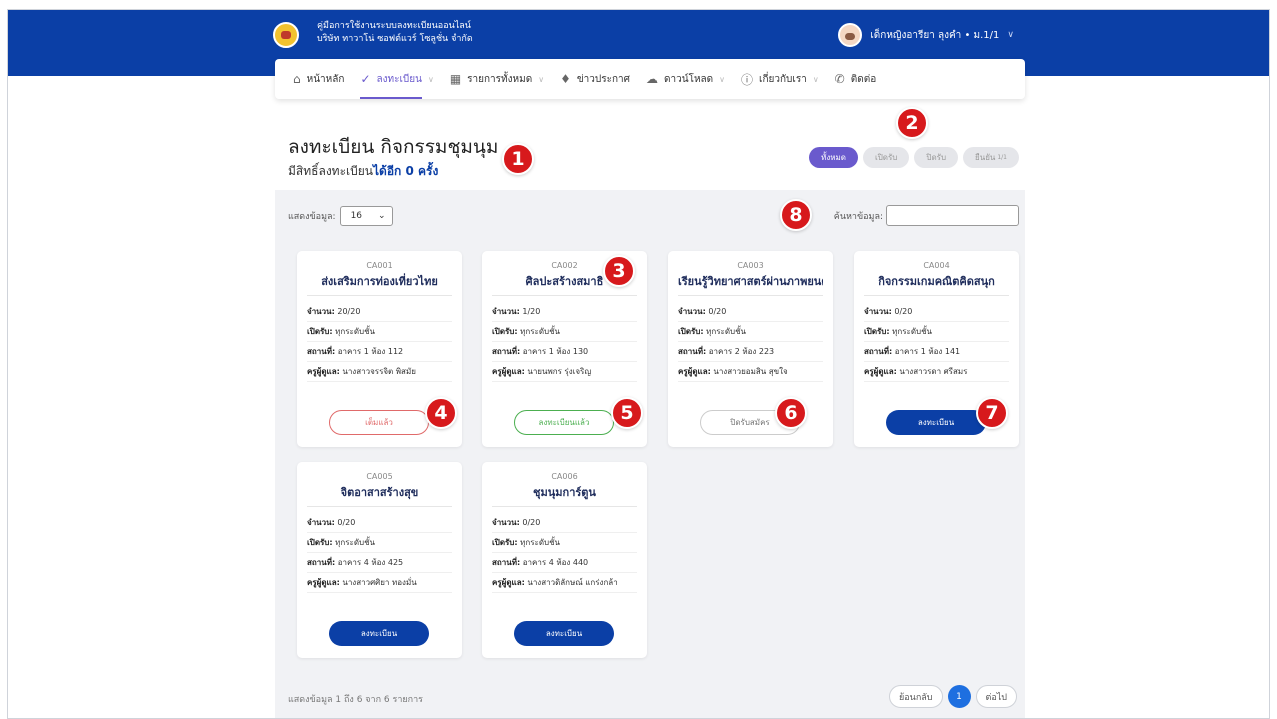  I want to click on card-place: อาคาร 1 ห้อง 141, so click(927, 351).